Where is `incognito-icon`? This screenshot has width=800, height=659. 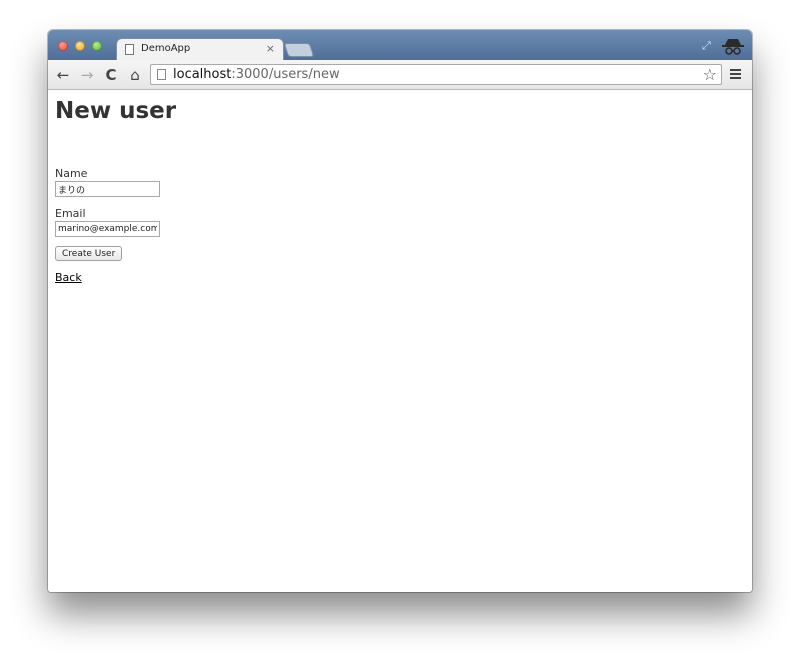
incognito-icon is located at coordinates (733, 47).